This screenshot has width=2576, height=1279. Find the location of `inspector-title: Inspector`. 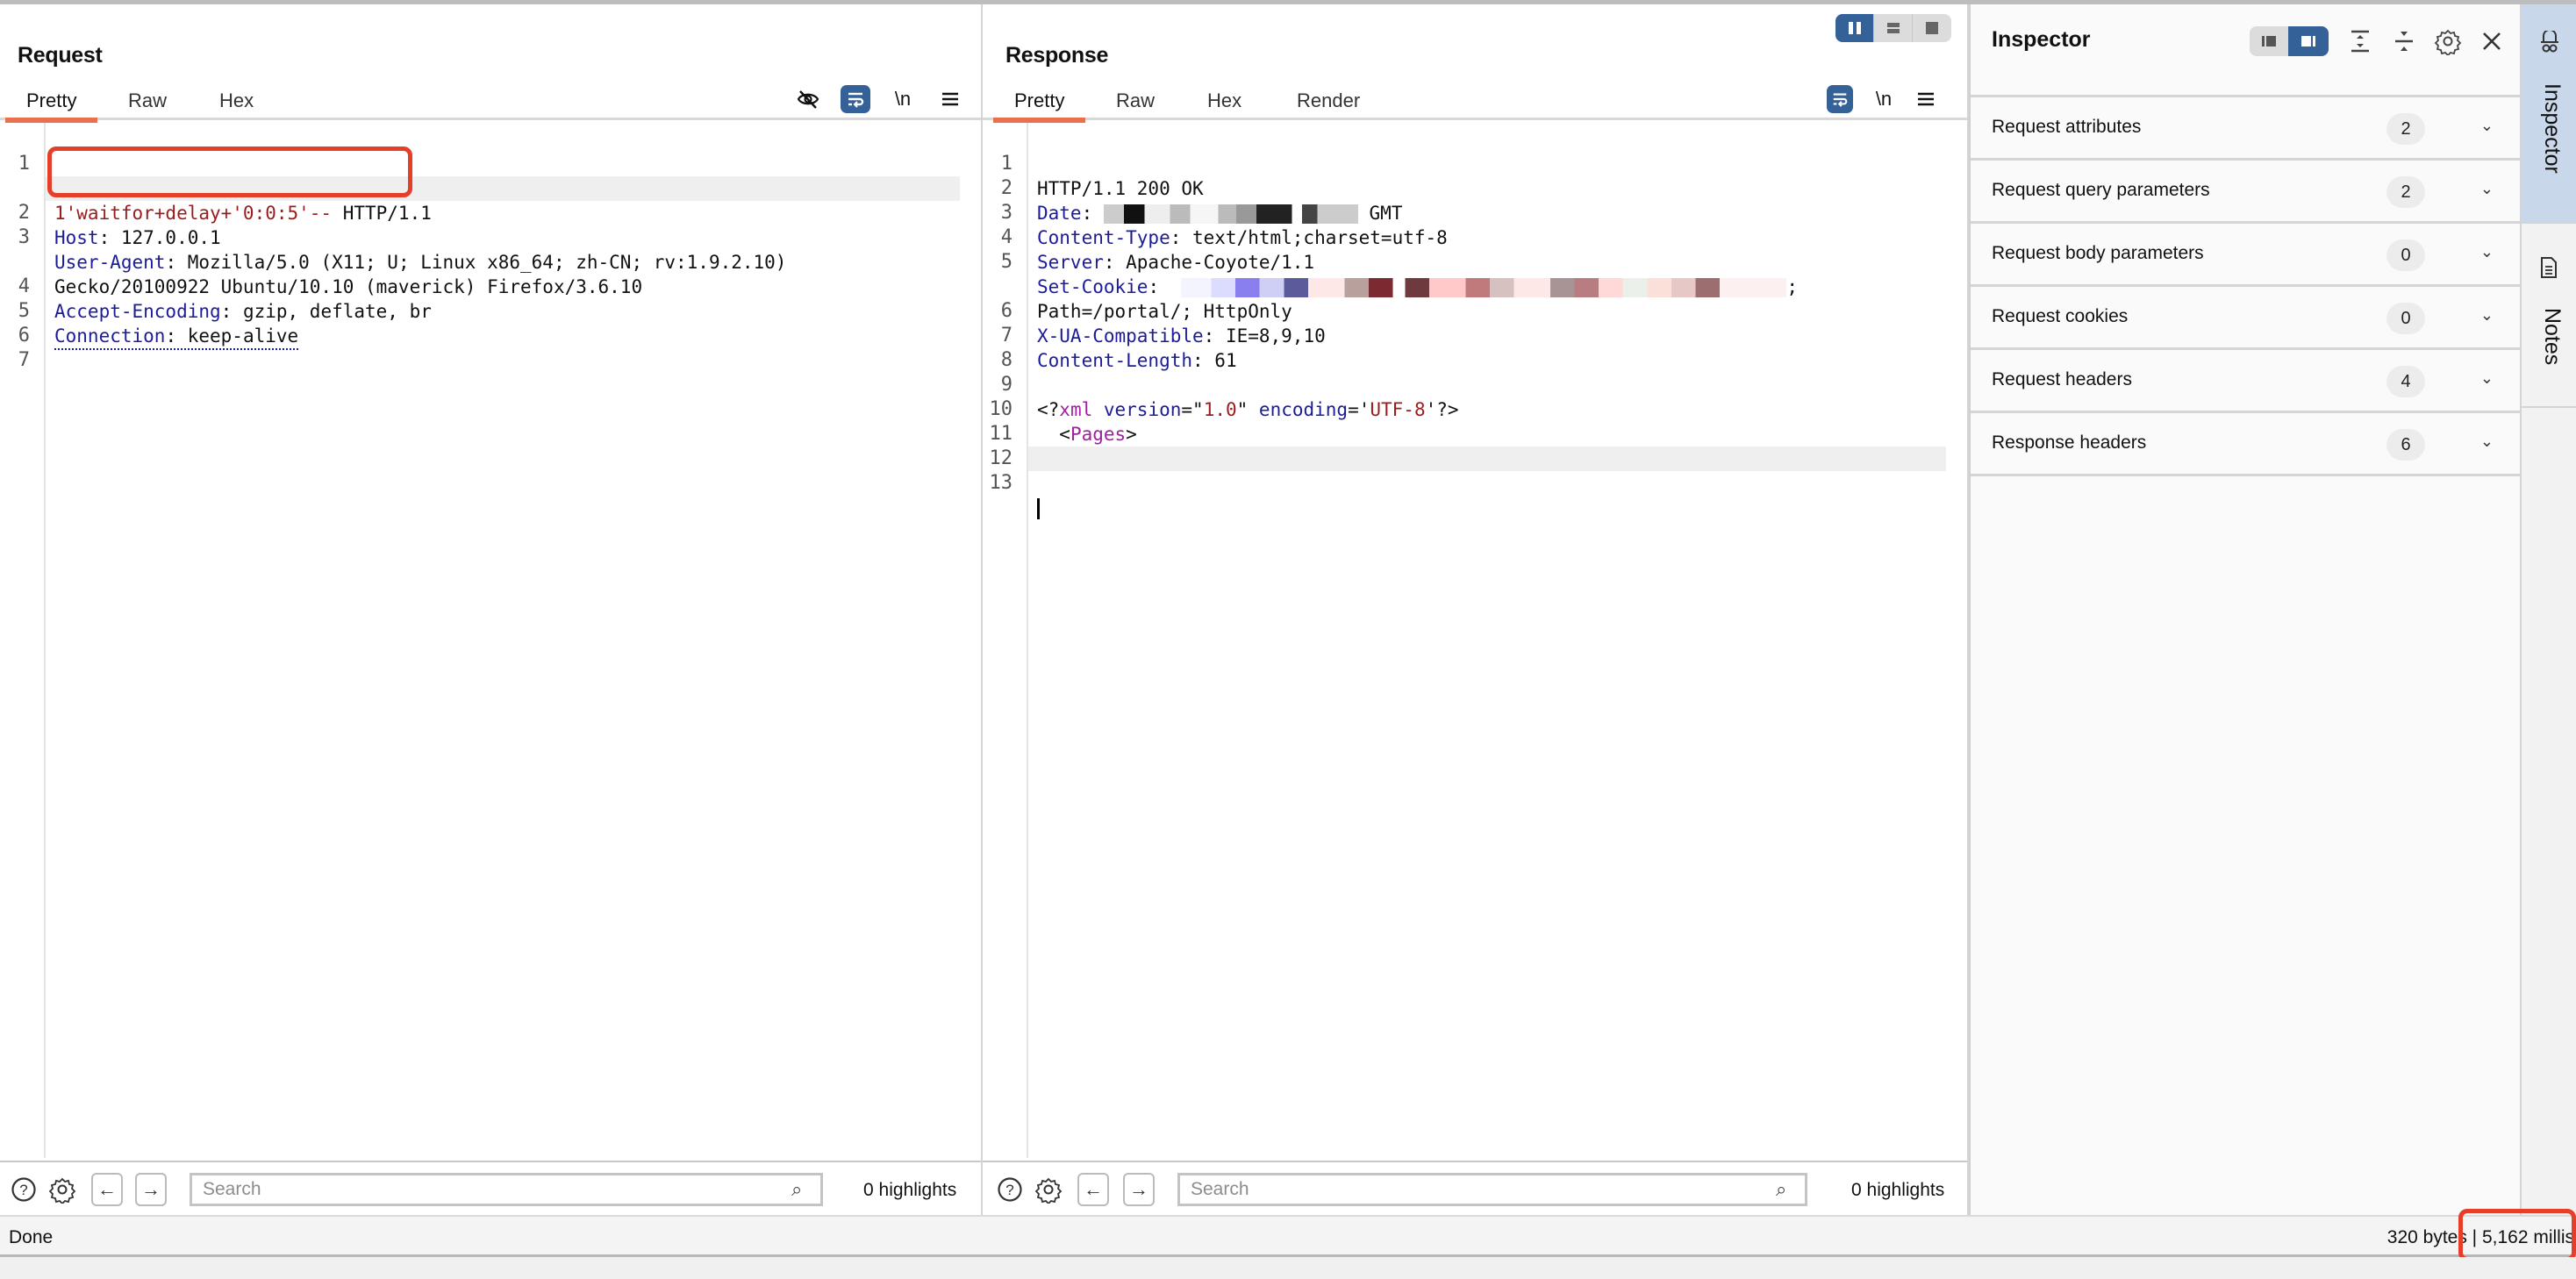

inspector-title: Inspector is located at coordinates (2041, 39).